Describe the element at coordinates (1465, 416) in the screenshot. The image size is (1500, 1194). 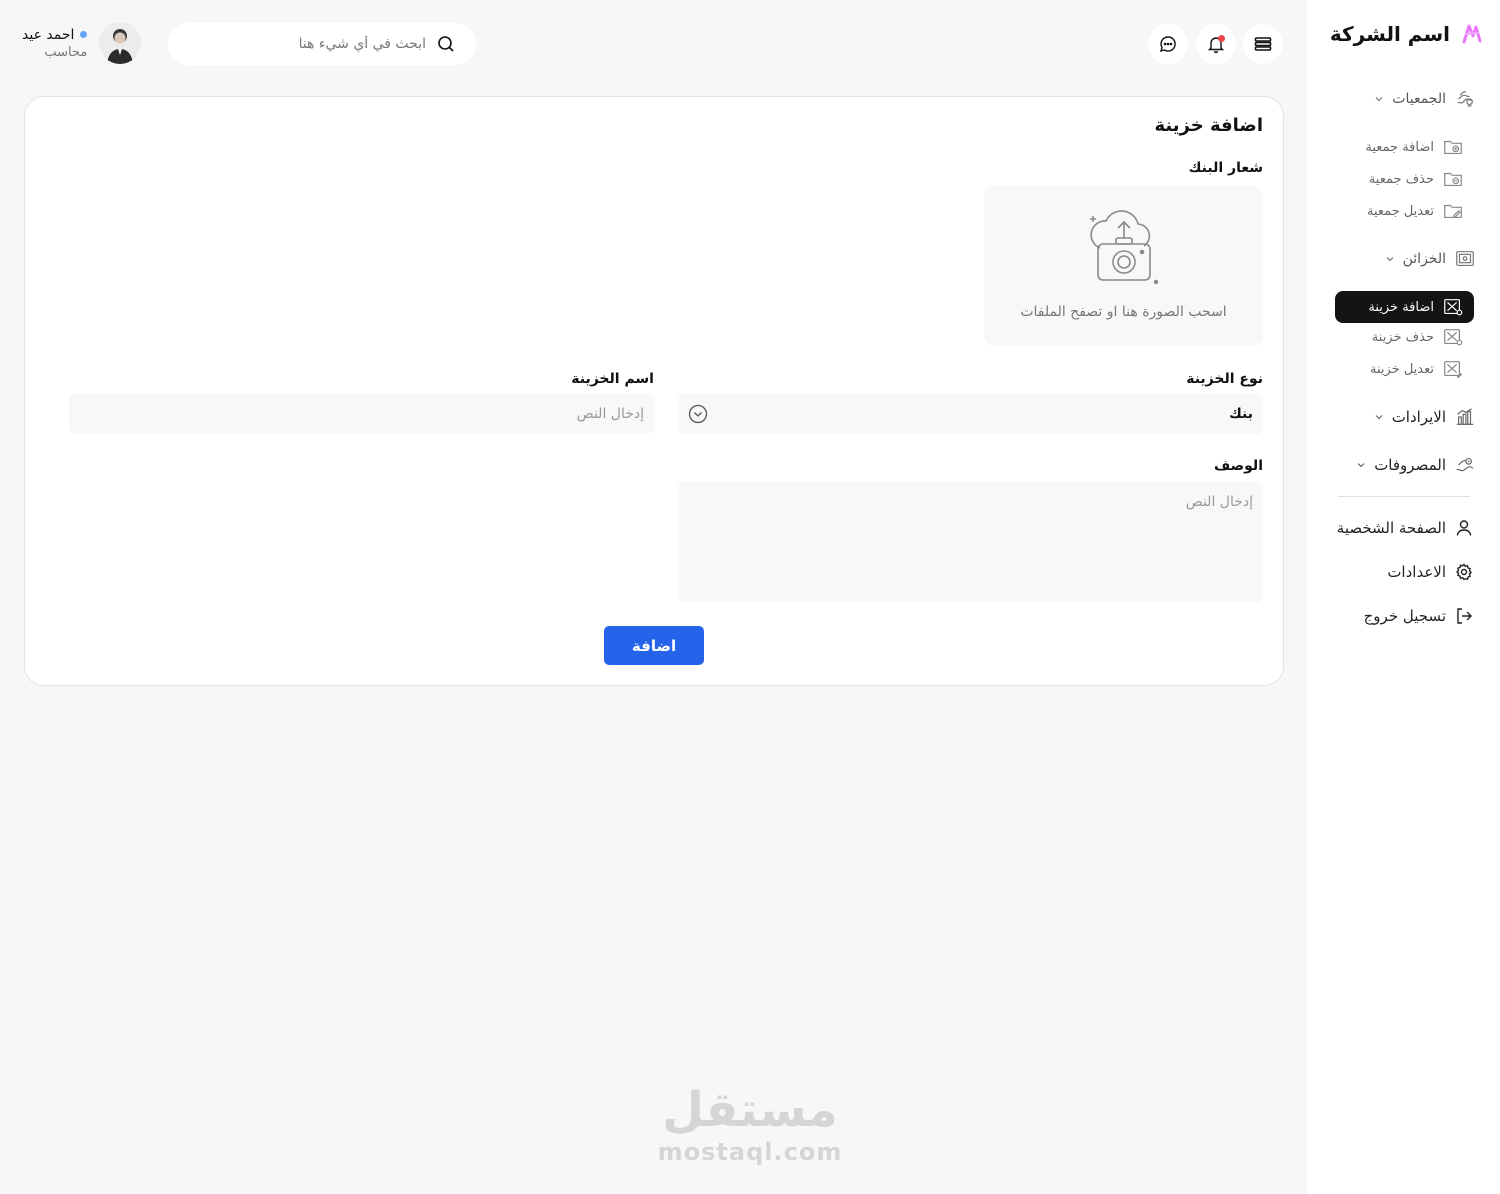
I see `revenue-chart-icon` at that location.